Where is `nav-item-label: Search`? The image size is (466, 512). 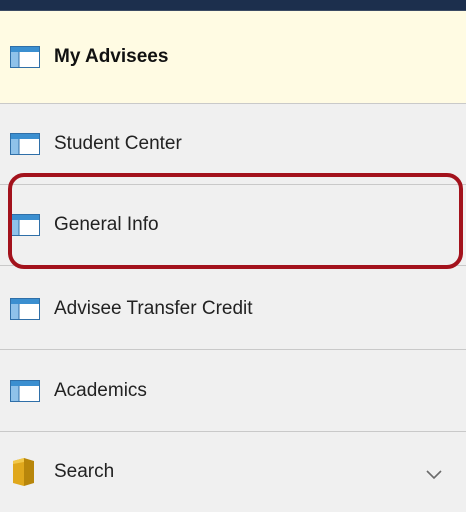 nav-item-label: Search is located at coordinates (84, 471).